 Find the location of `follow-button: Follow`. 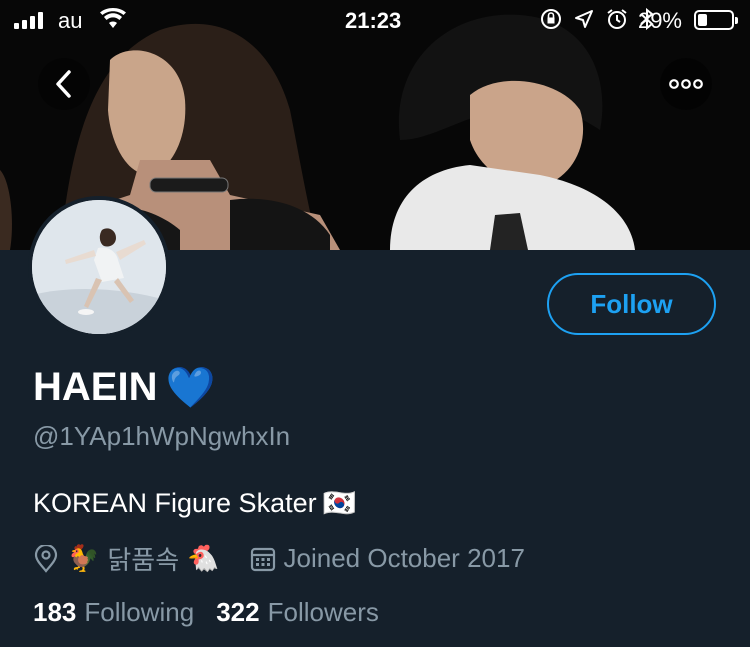

follow-button: Follow is located at coordinates (631, 304).